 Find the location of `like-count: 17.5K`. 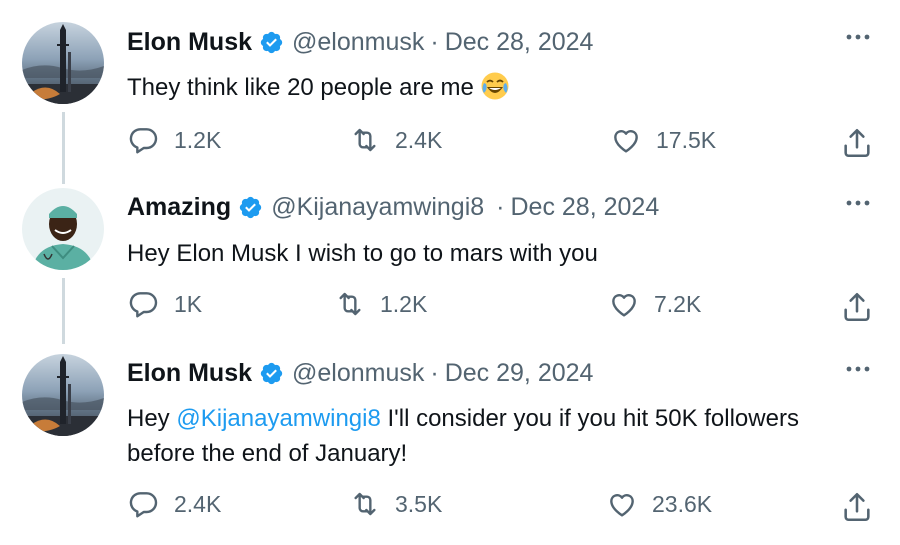

like-count: 17.5K is located at coordinates (686, 139).